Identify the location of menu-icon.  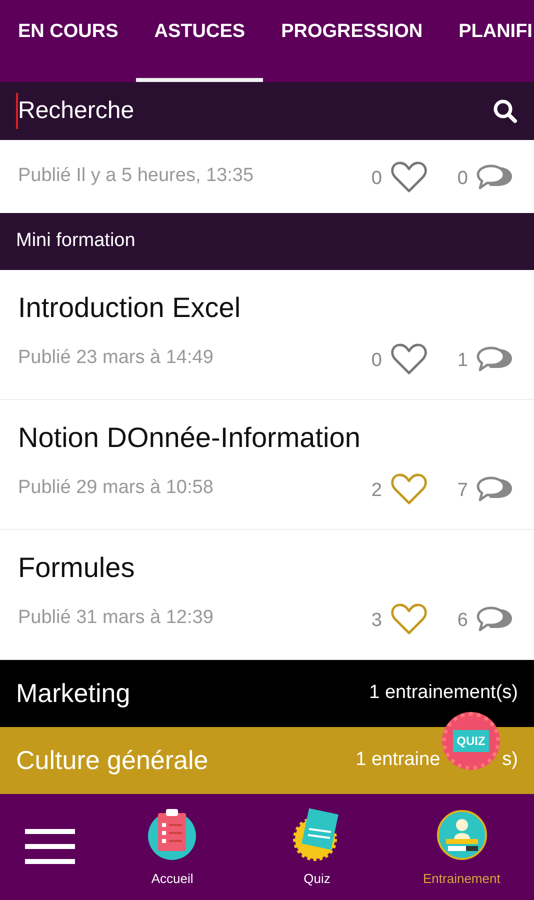
(50, 847).